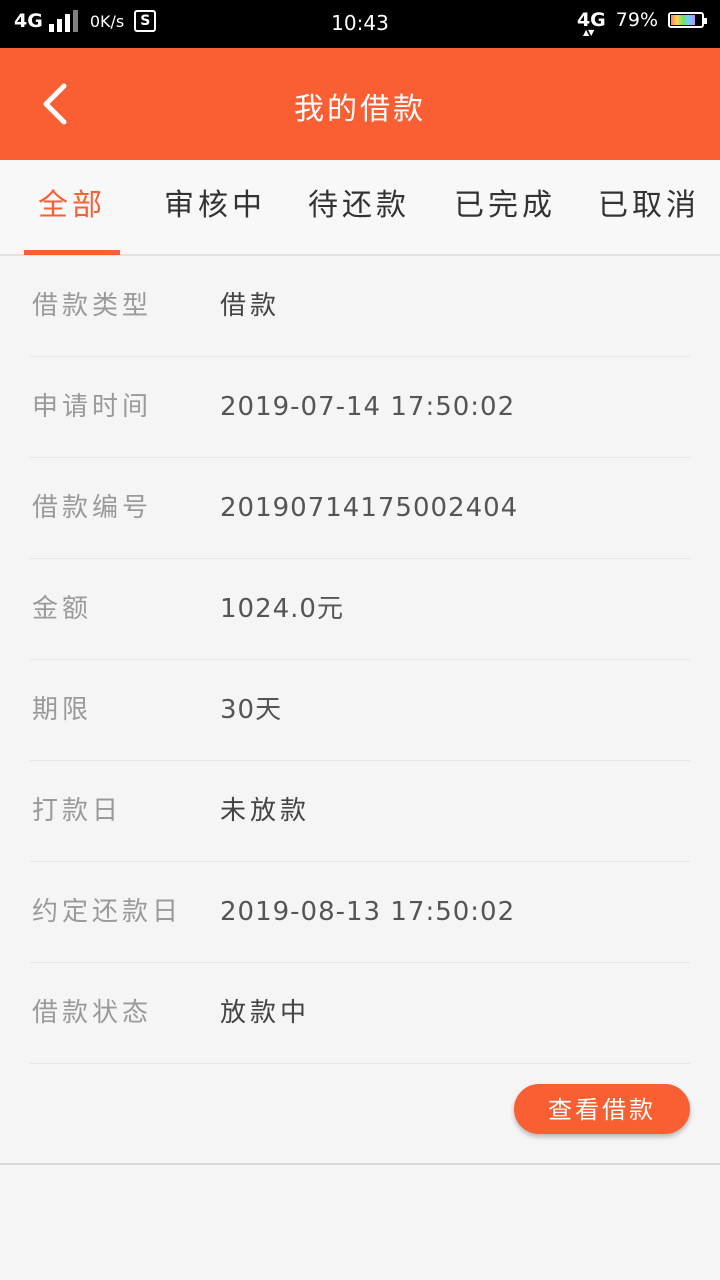 The height and width of the screenshot is (1280, 720). I want to click on detail-row-term: 期限 30天, so click(360, 710).